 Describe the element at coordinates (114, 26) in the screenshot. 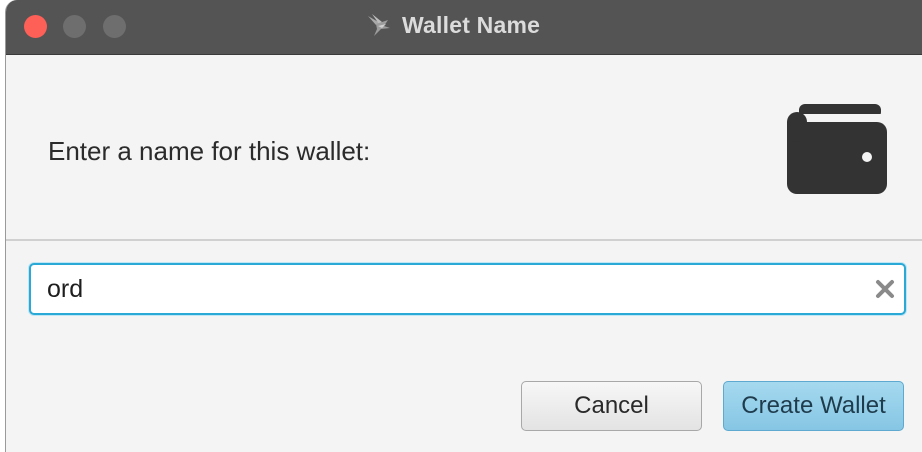

I see `window-zoom-button` at that location.